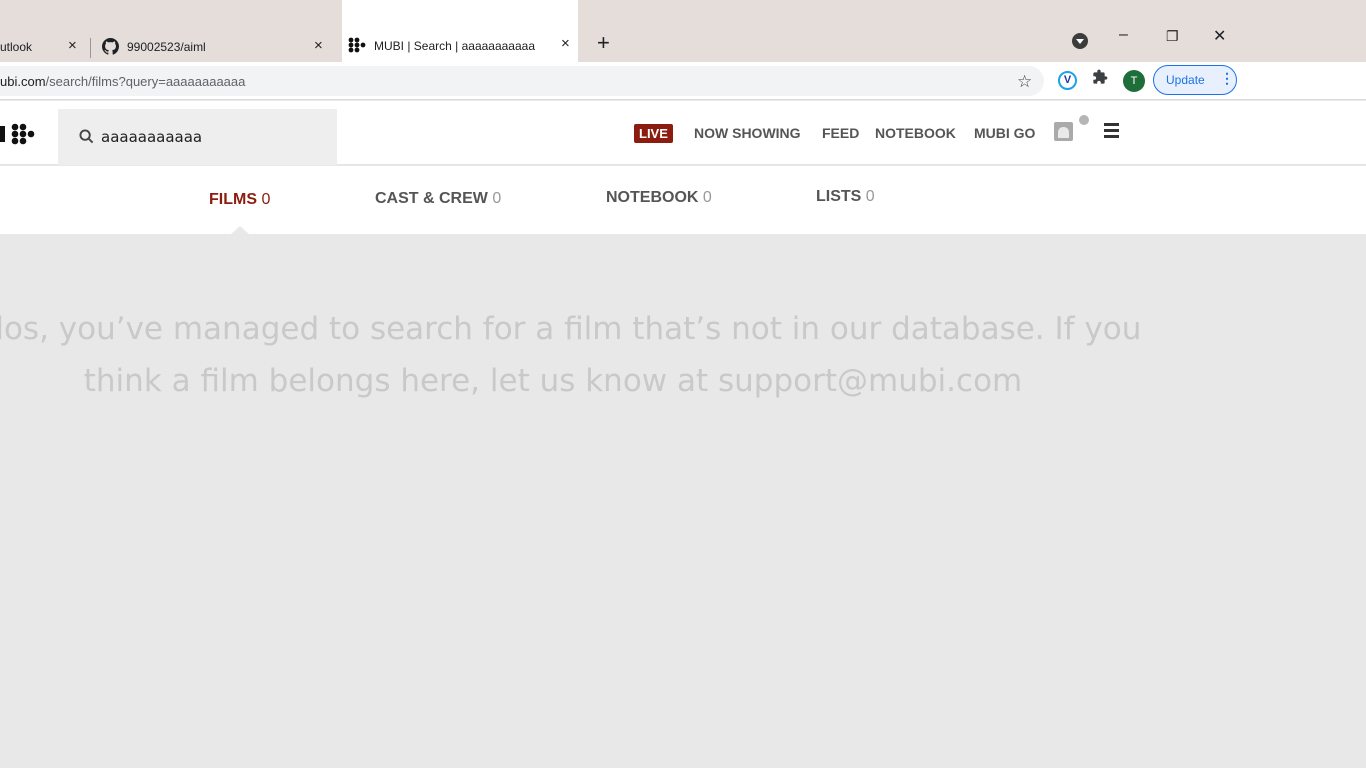 Image resolution: width=1366 pixels, height=768 pixels. I want to click on tab-notebook: NOTEBOOK 0, so click(659, 198).